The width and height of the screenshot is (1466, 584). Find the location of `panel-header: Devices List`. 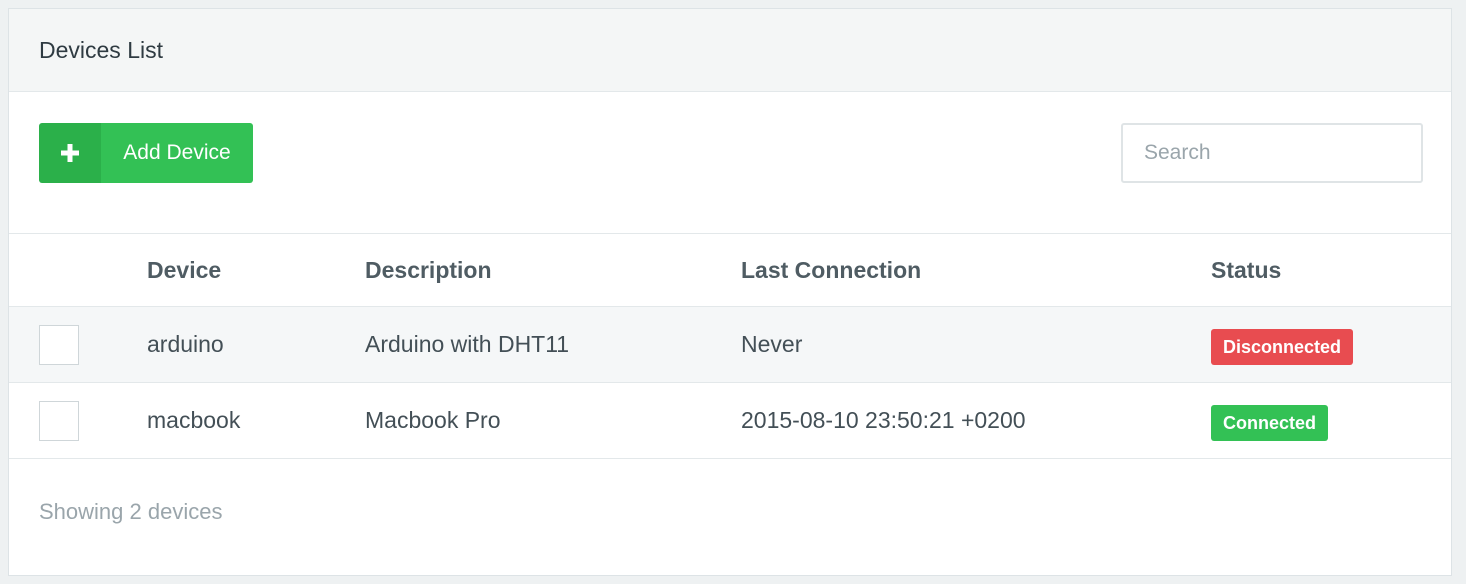

panel-header: Devices List is located at coordinates (730, 50).